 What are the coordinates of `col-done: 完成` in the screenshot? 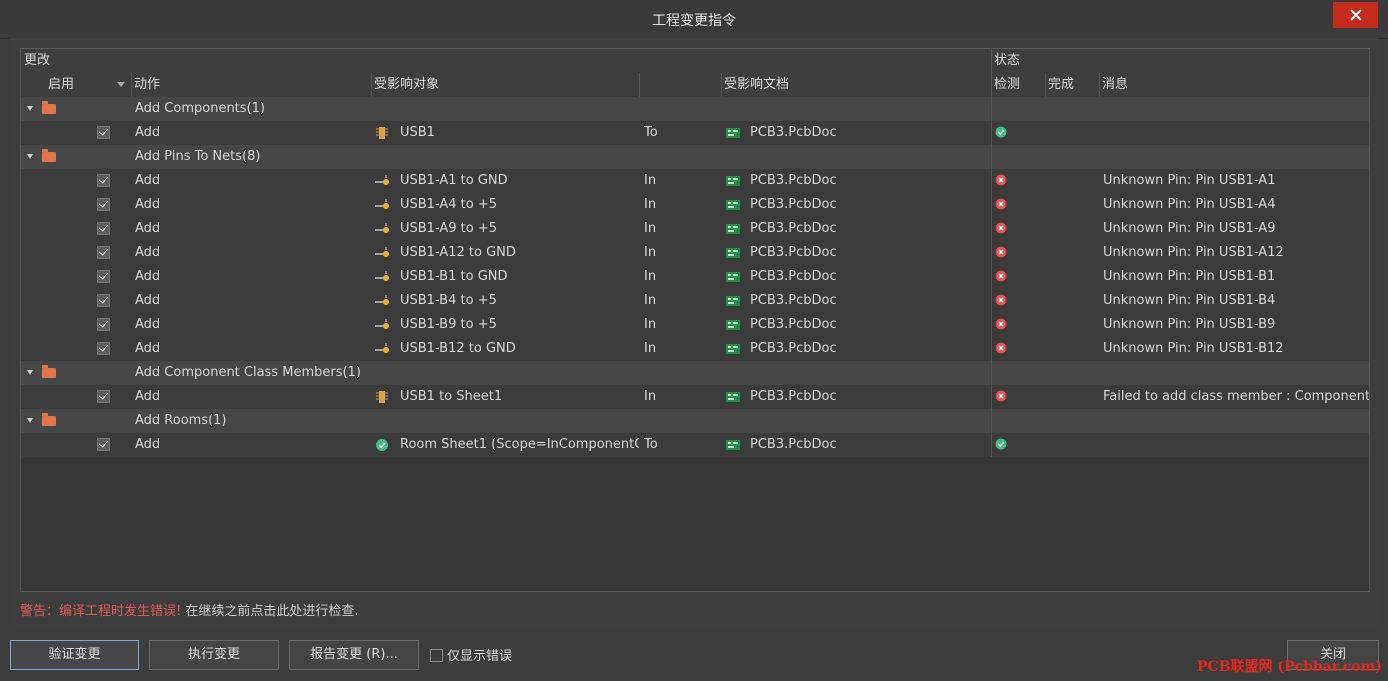 It's located at (1072, 85).